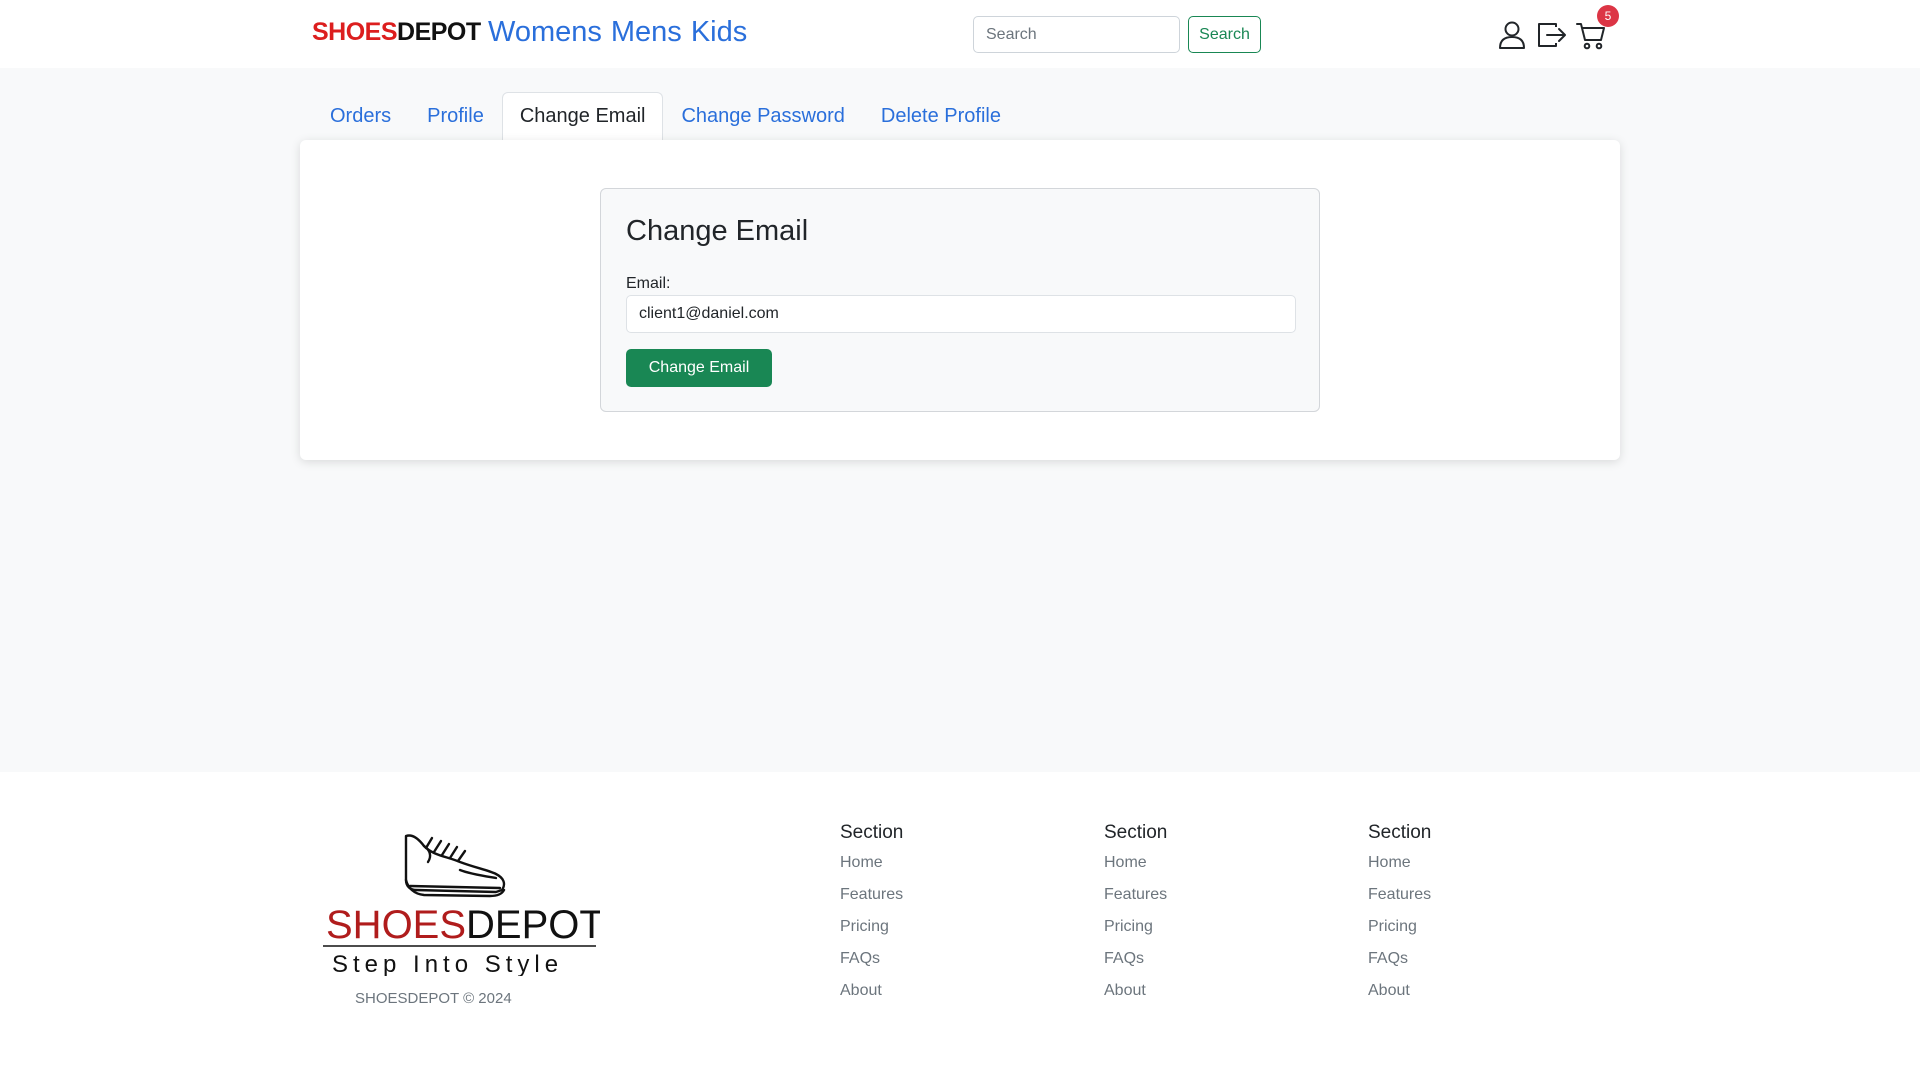  What do you see at coordinates (646, 32) in the screenshot?
I see `nav-link-mens: Mens` at bounding box center [646, 32].